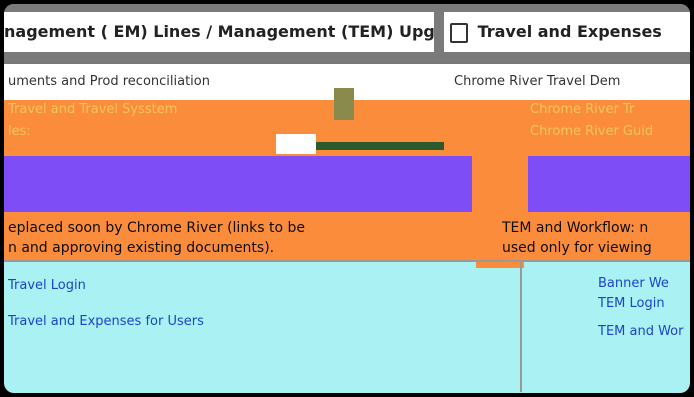 This screenshot has width=694, height=397. Describe the element at coordinates (459, 32) in the screenshot. I see `page-icon` at that location.